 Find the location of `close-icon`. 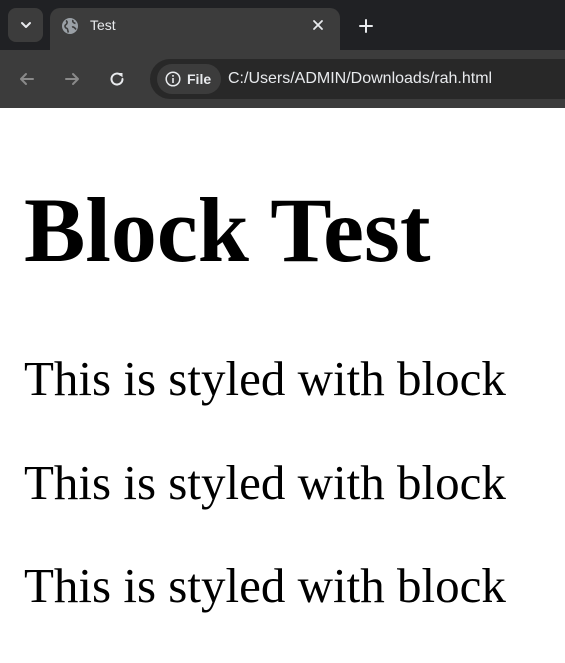

close-icon is located at coordinates (318, 25).